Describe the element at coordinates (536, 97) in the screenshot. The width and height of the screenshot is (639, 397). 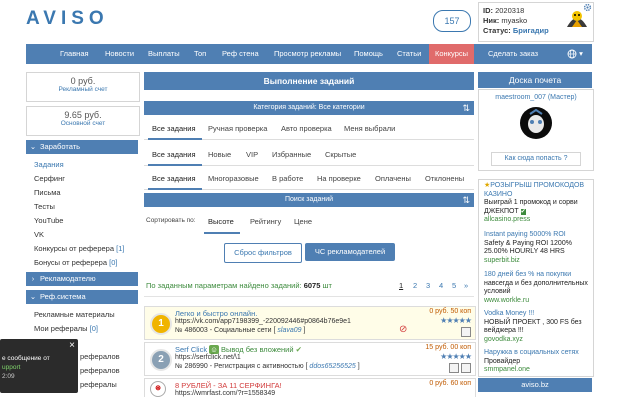
I see `honor-user-name: maestroom_007 (Мастер)` at that location.